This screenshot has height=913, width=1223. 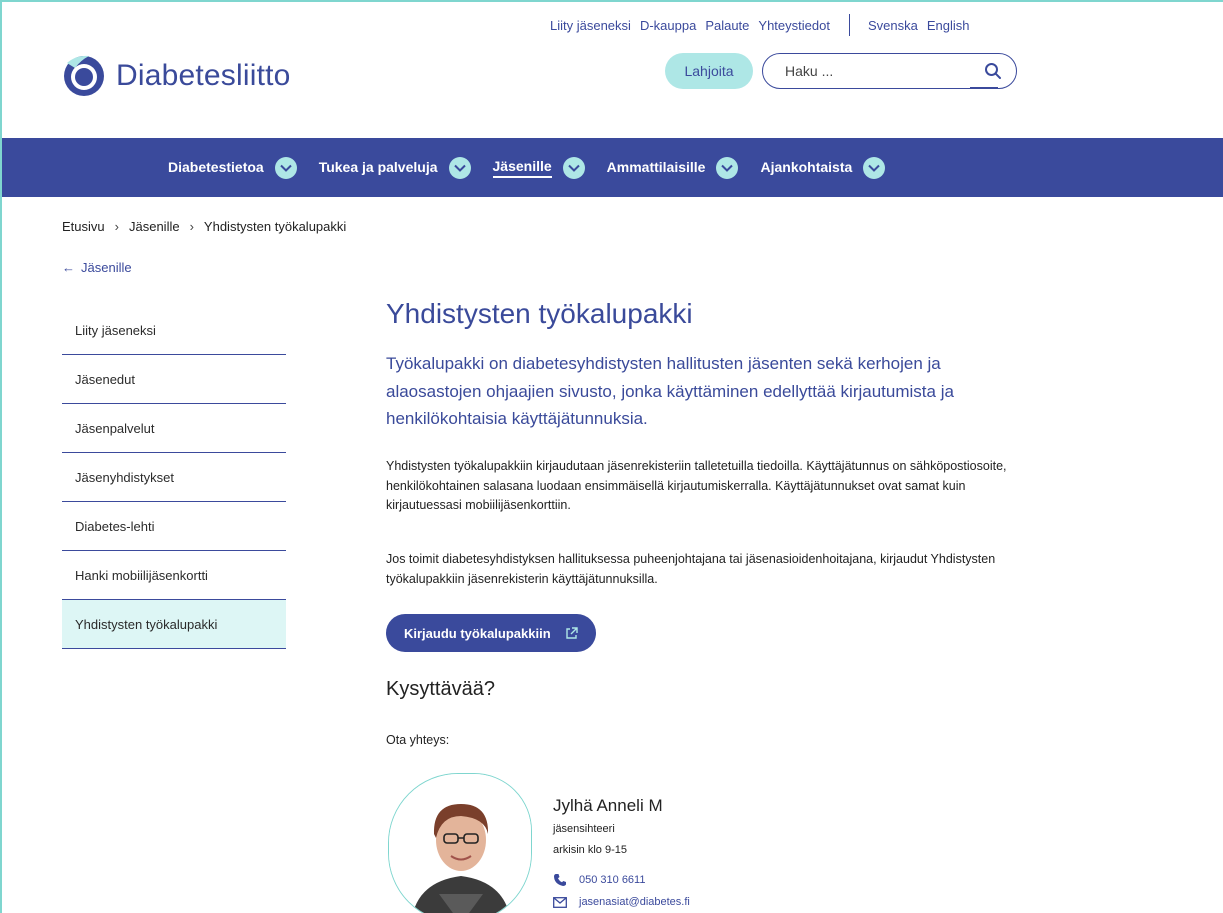 I want to click on search-input, so click(x=880, y=71).